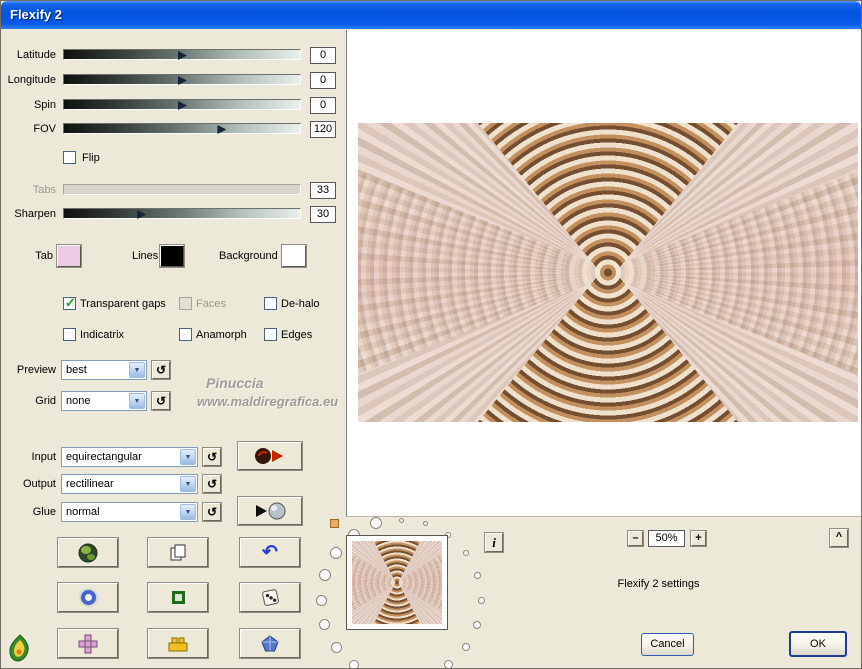 The image size is (862, 669). What do you see at coordinates (123, 304) in the screenshot?
I see `transparent-gaps-label: Transparent gaps` at bounding box center [123, 304].